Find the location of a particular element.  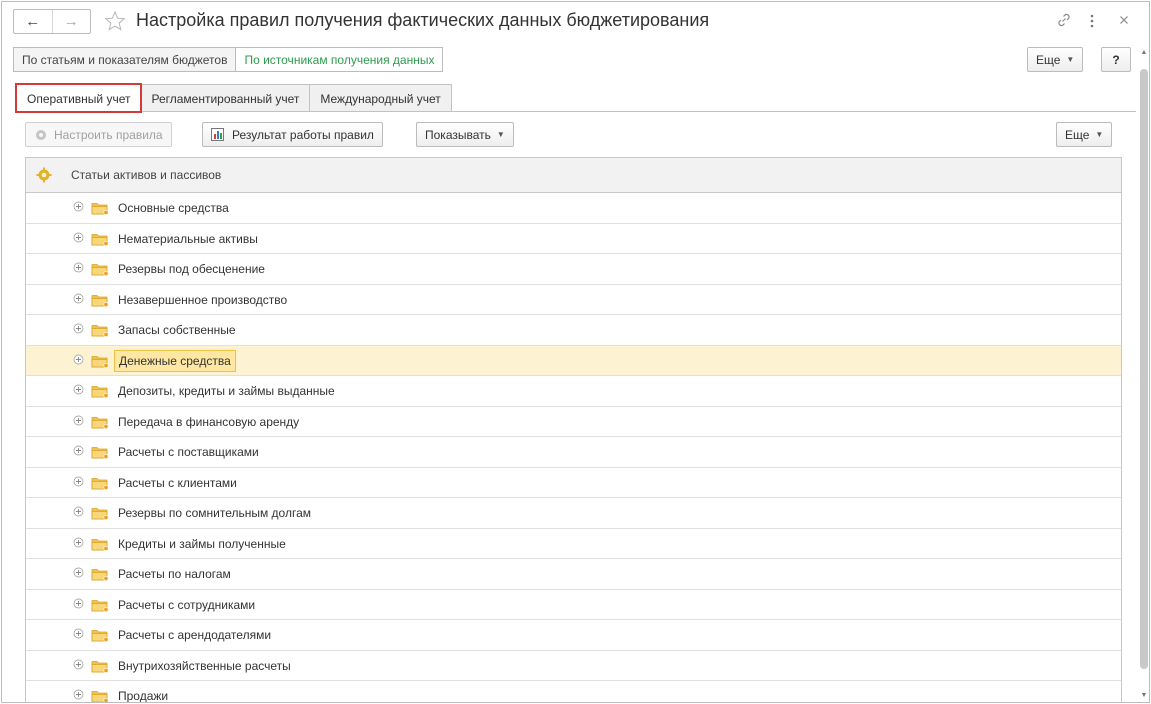

tab-operational: Оперативный учет is located at coordinates (78, 98).